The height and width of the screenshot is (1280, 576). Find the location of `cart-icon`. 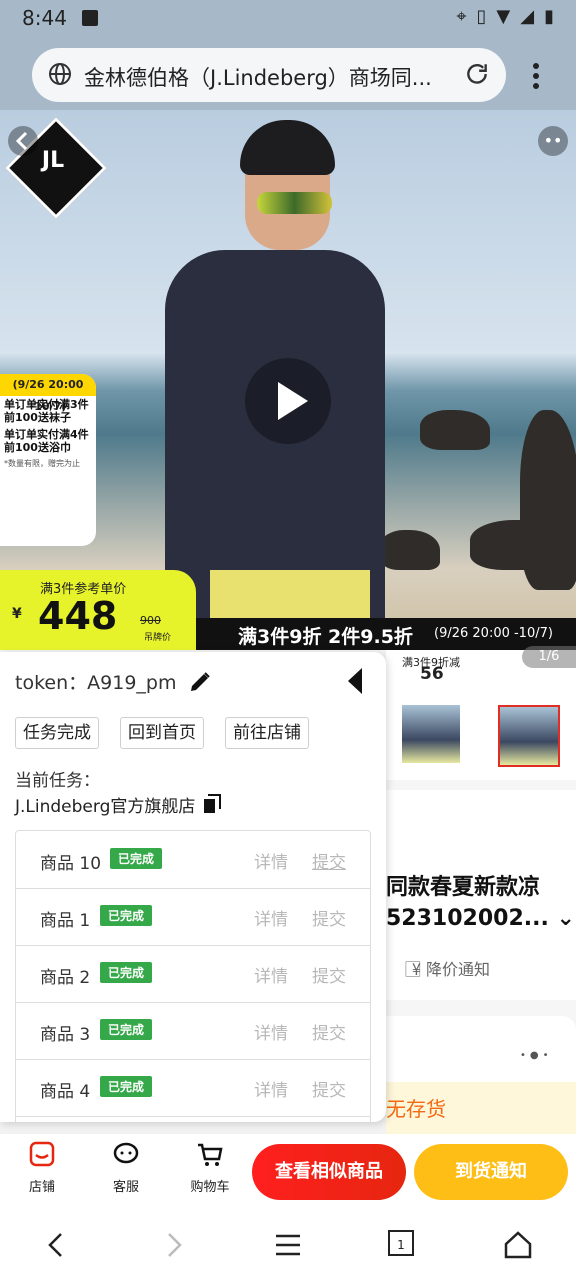

cart-icon is located at coordinates (210, 1154).